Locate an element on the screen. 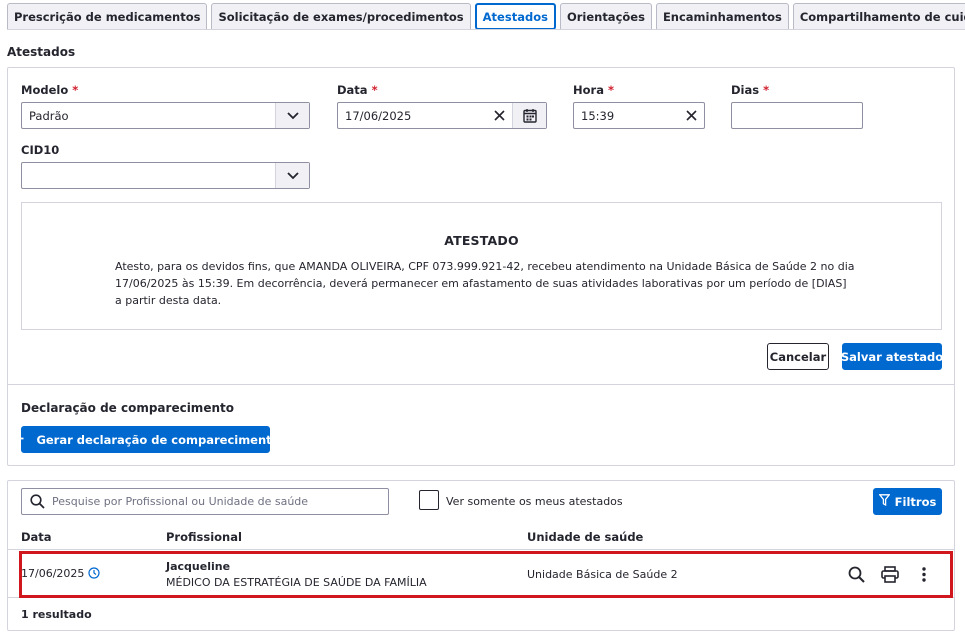  tab-compartilhamento: Compartilhamento de cuidado is located at coordinates (878, 16).